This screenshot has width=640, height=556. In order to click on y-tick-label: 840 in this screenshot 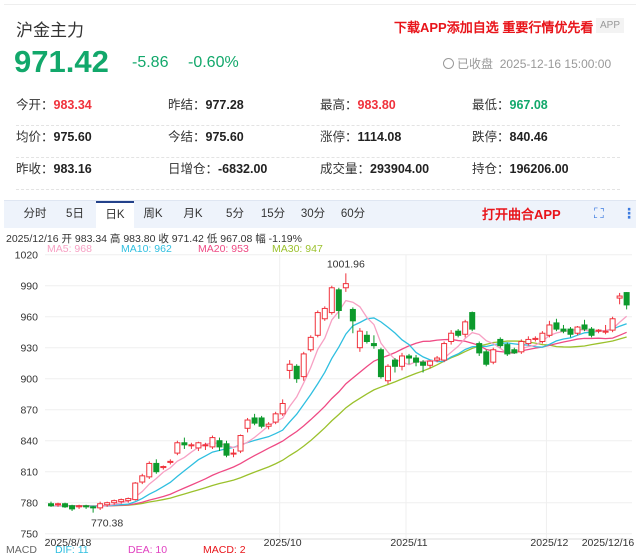, I will do `click(29, 442)`.